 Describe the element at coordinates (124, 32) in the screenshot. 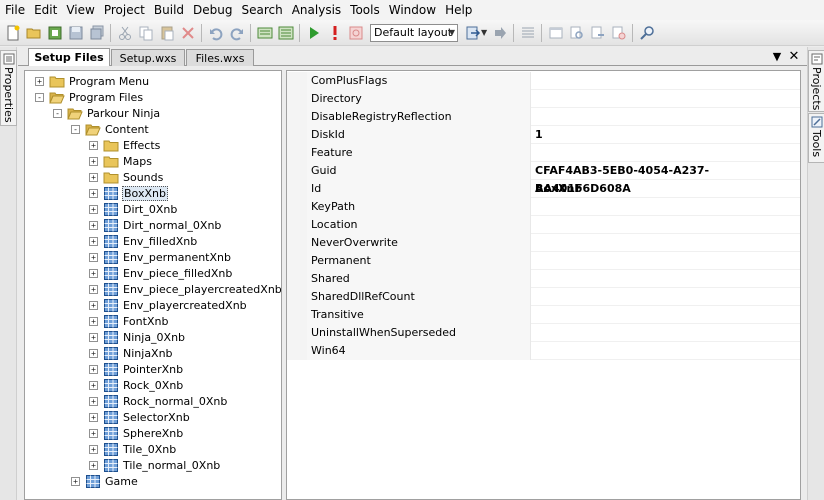

I see `cut-button` at that location.